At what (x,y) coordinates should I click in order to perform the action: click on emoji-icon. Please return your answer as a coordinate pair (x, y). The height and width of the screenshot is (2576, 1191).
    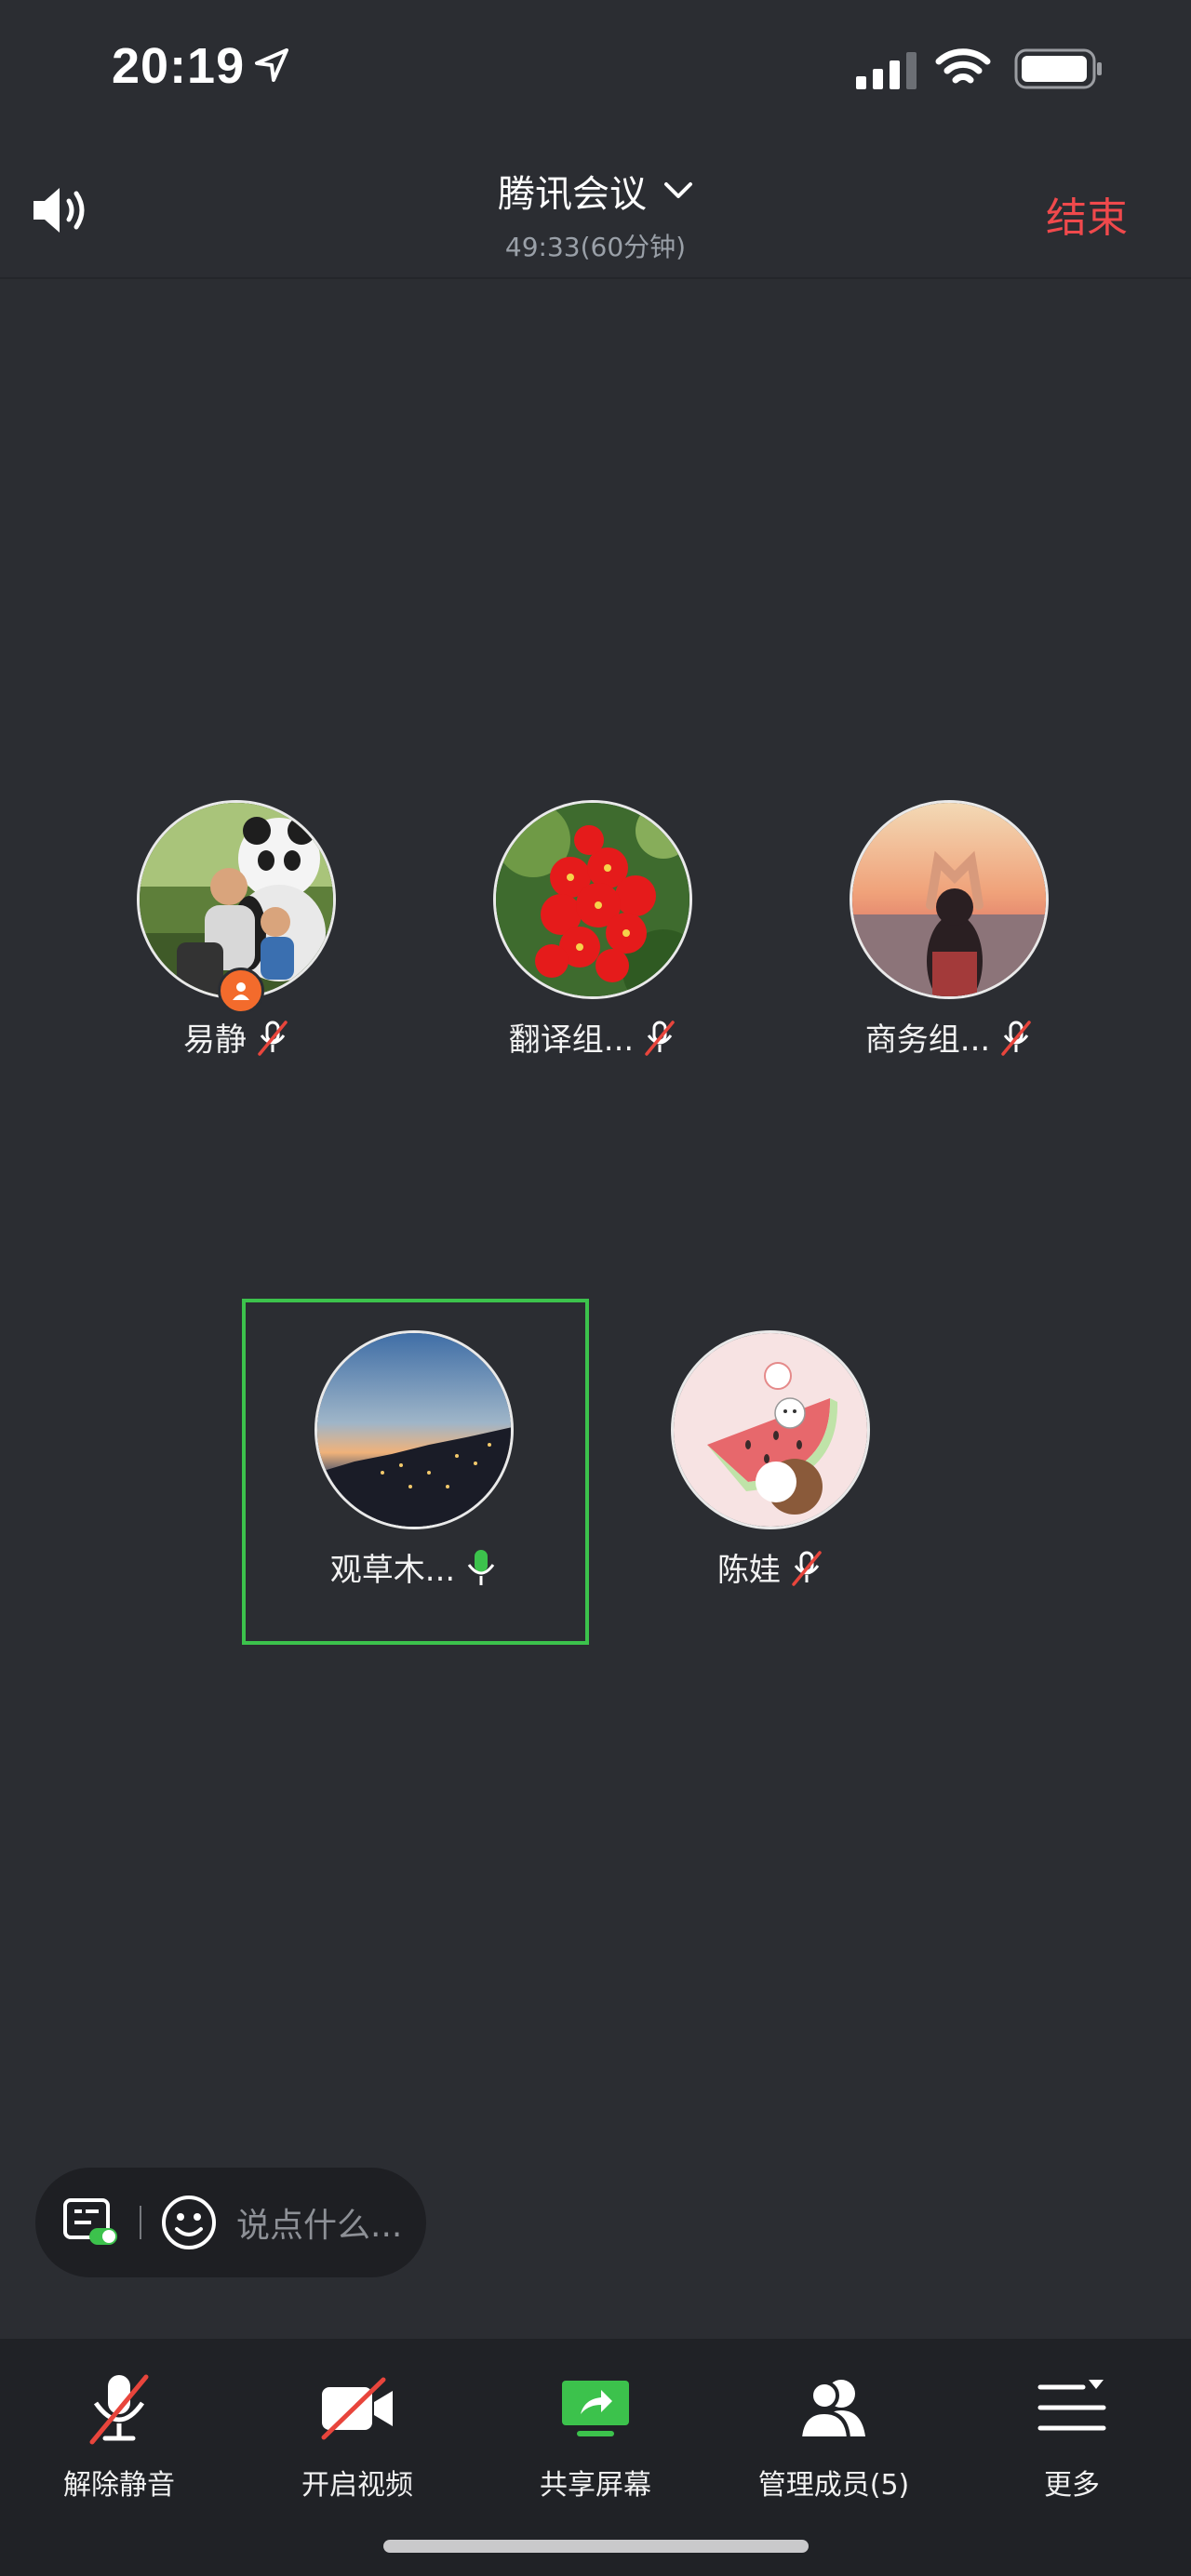
    Looking at the image, I should click on (189, 2222).